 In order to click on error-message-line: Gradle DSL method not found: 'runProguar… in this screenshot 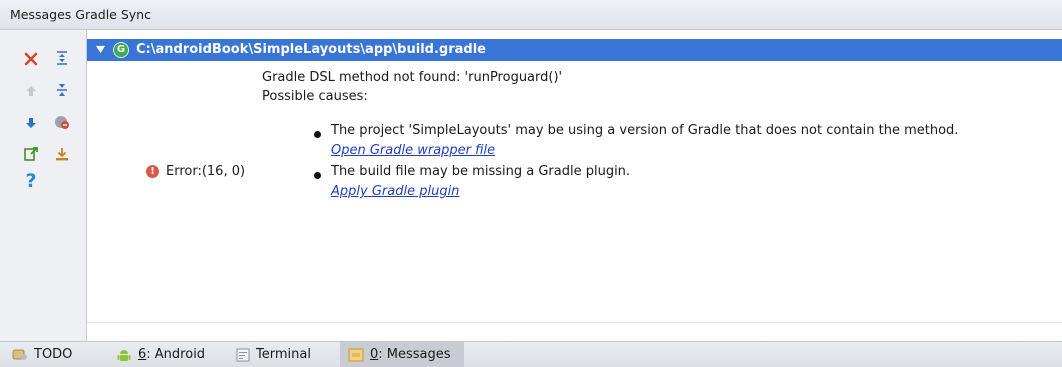, I will do `click(412, 77)`.